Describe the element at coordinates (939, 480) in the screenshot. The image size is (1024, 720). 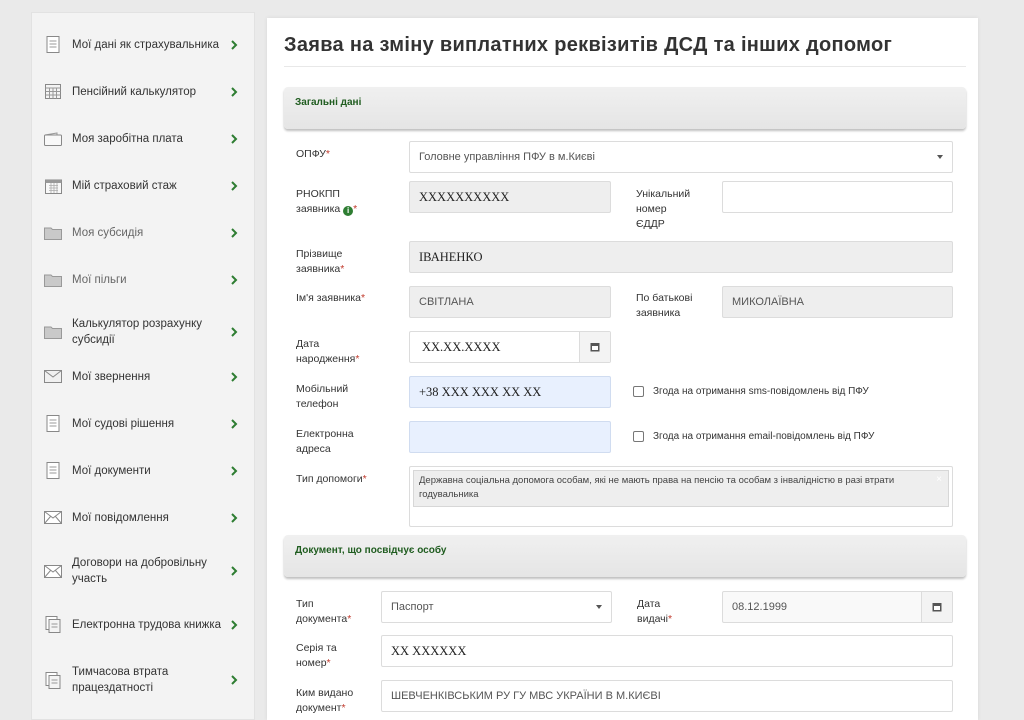
I see `remove-tag-icon: ×` at that location.